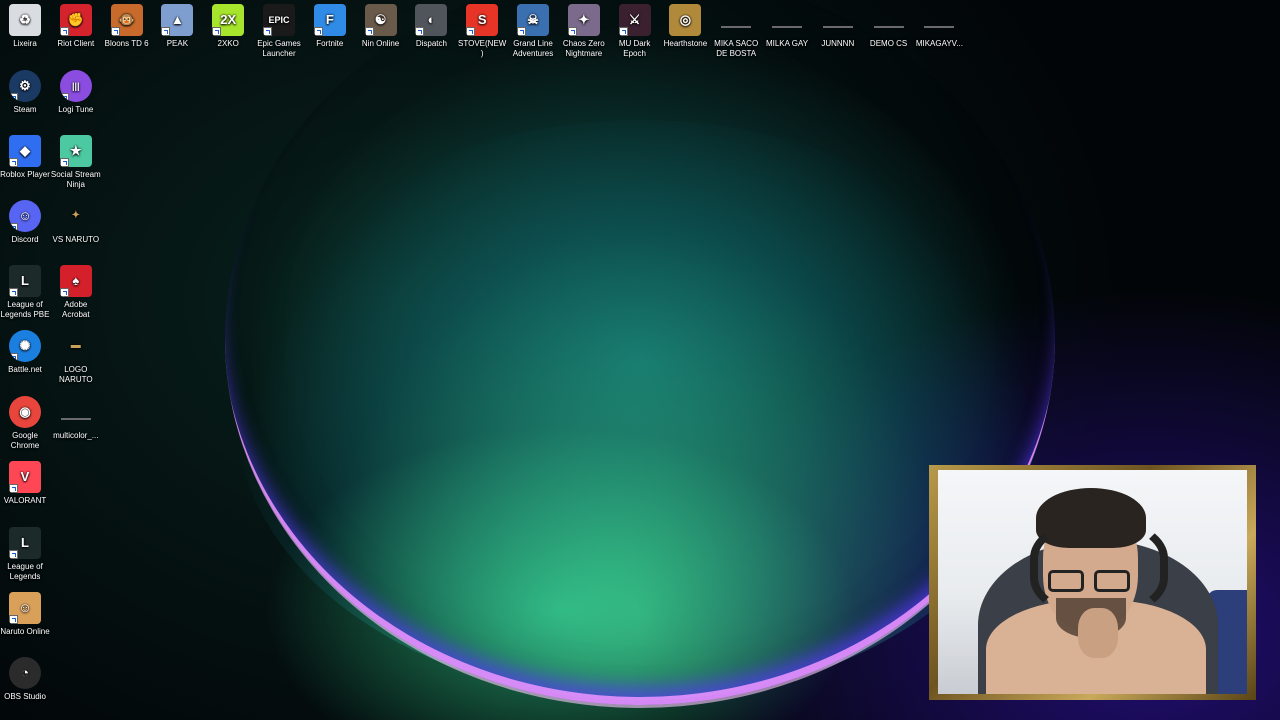  I want to click on desktop-icon-milka-gay: MILKA GAY, so click(787, 26).